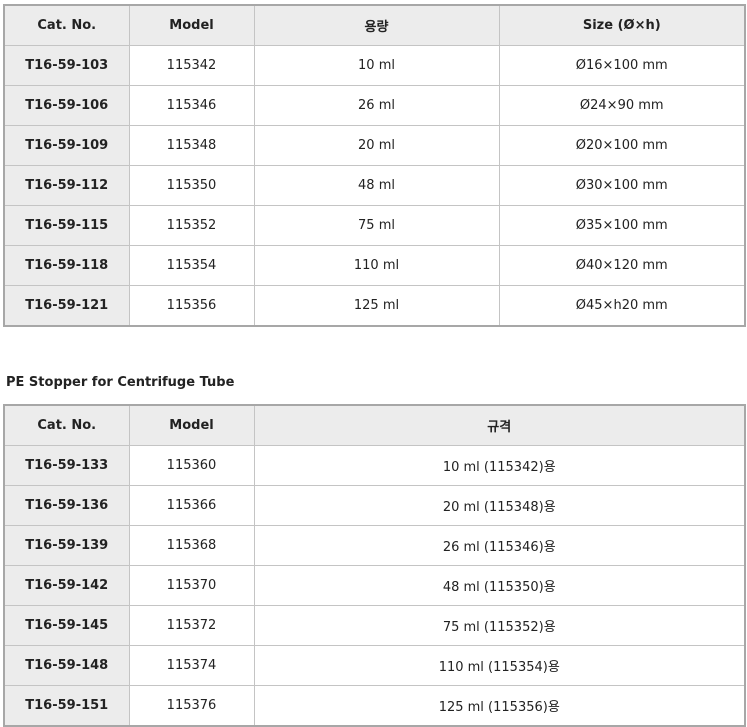 This screenshot has height=727, width=747. Describe the element at coordinates (191, 625) in the screenshot. I see `model-cell: 115372` at that location.